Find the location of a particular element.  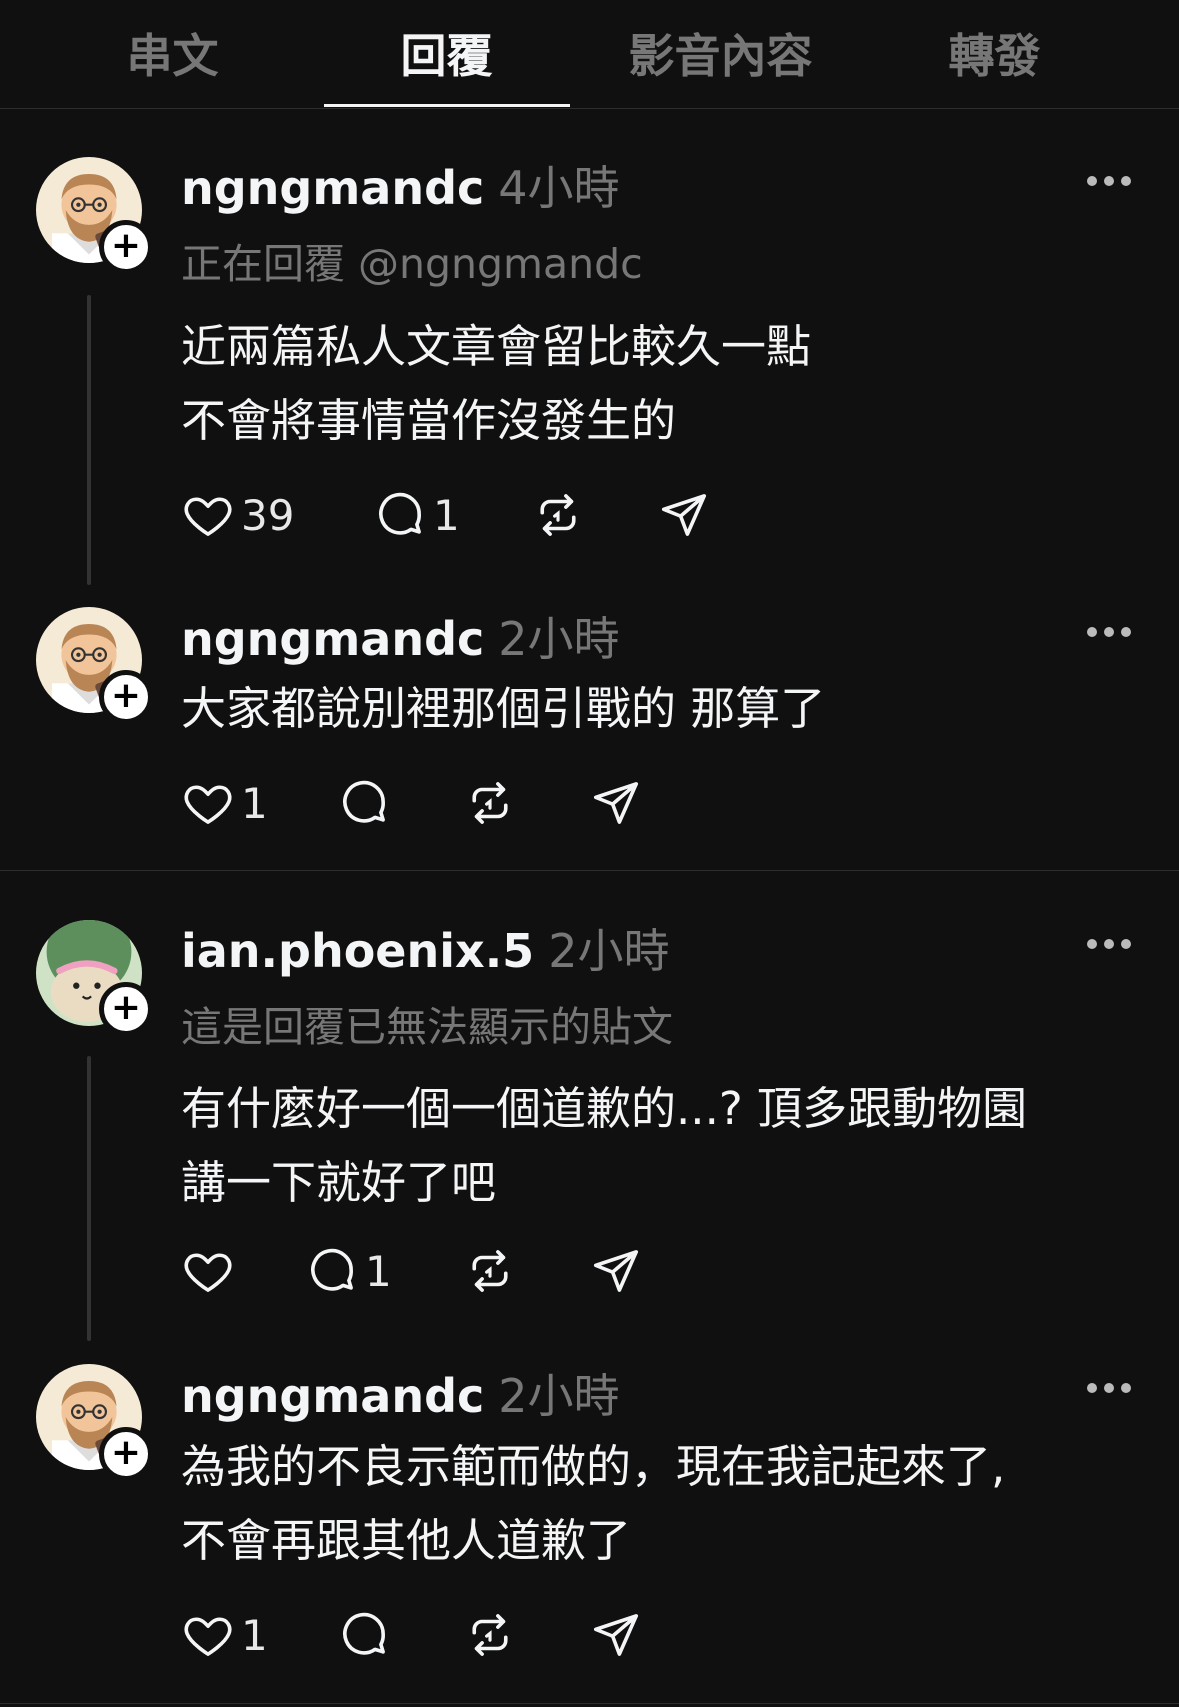

post-header: ian.phoenix.5 2小時 is located at coordinates (425, 946).